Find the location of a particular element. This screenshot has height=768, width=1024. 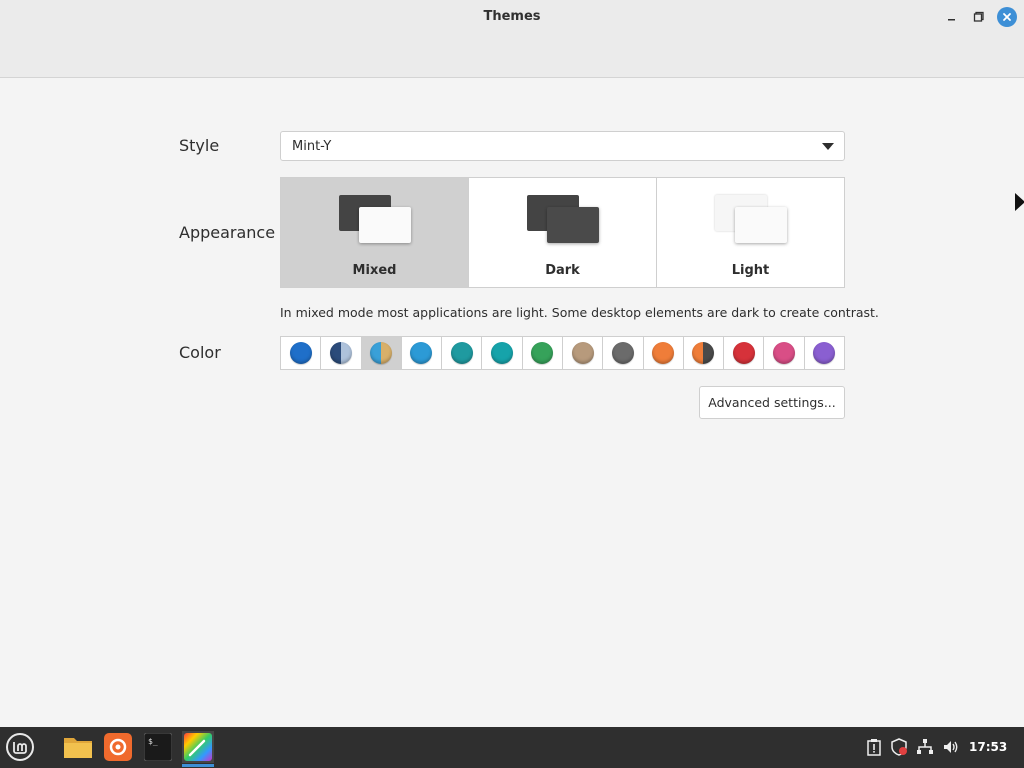

tray-updates is located at coordinates (874, 747).